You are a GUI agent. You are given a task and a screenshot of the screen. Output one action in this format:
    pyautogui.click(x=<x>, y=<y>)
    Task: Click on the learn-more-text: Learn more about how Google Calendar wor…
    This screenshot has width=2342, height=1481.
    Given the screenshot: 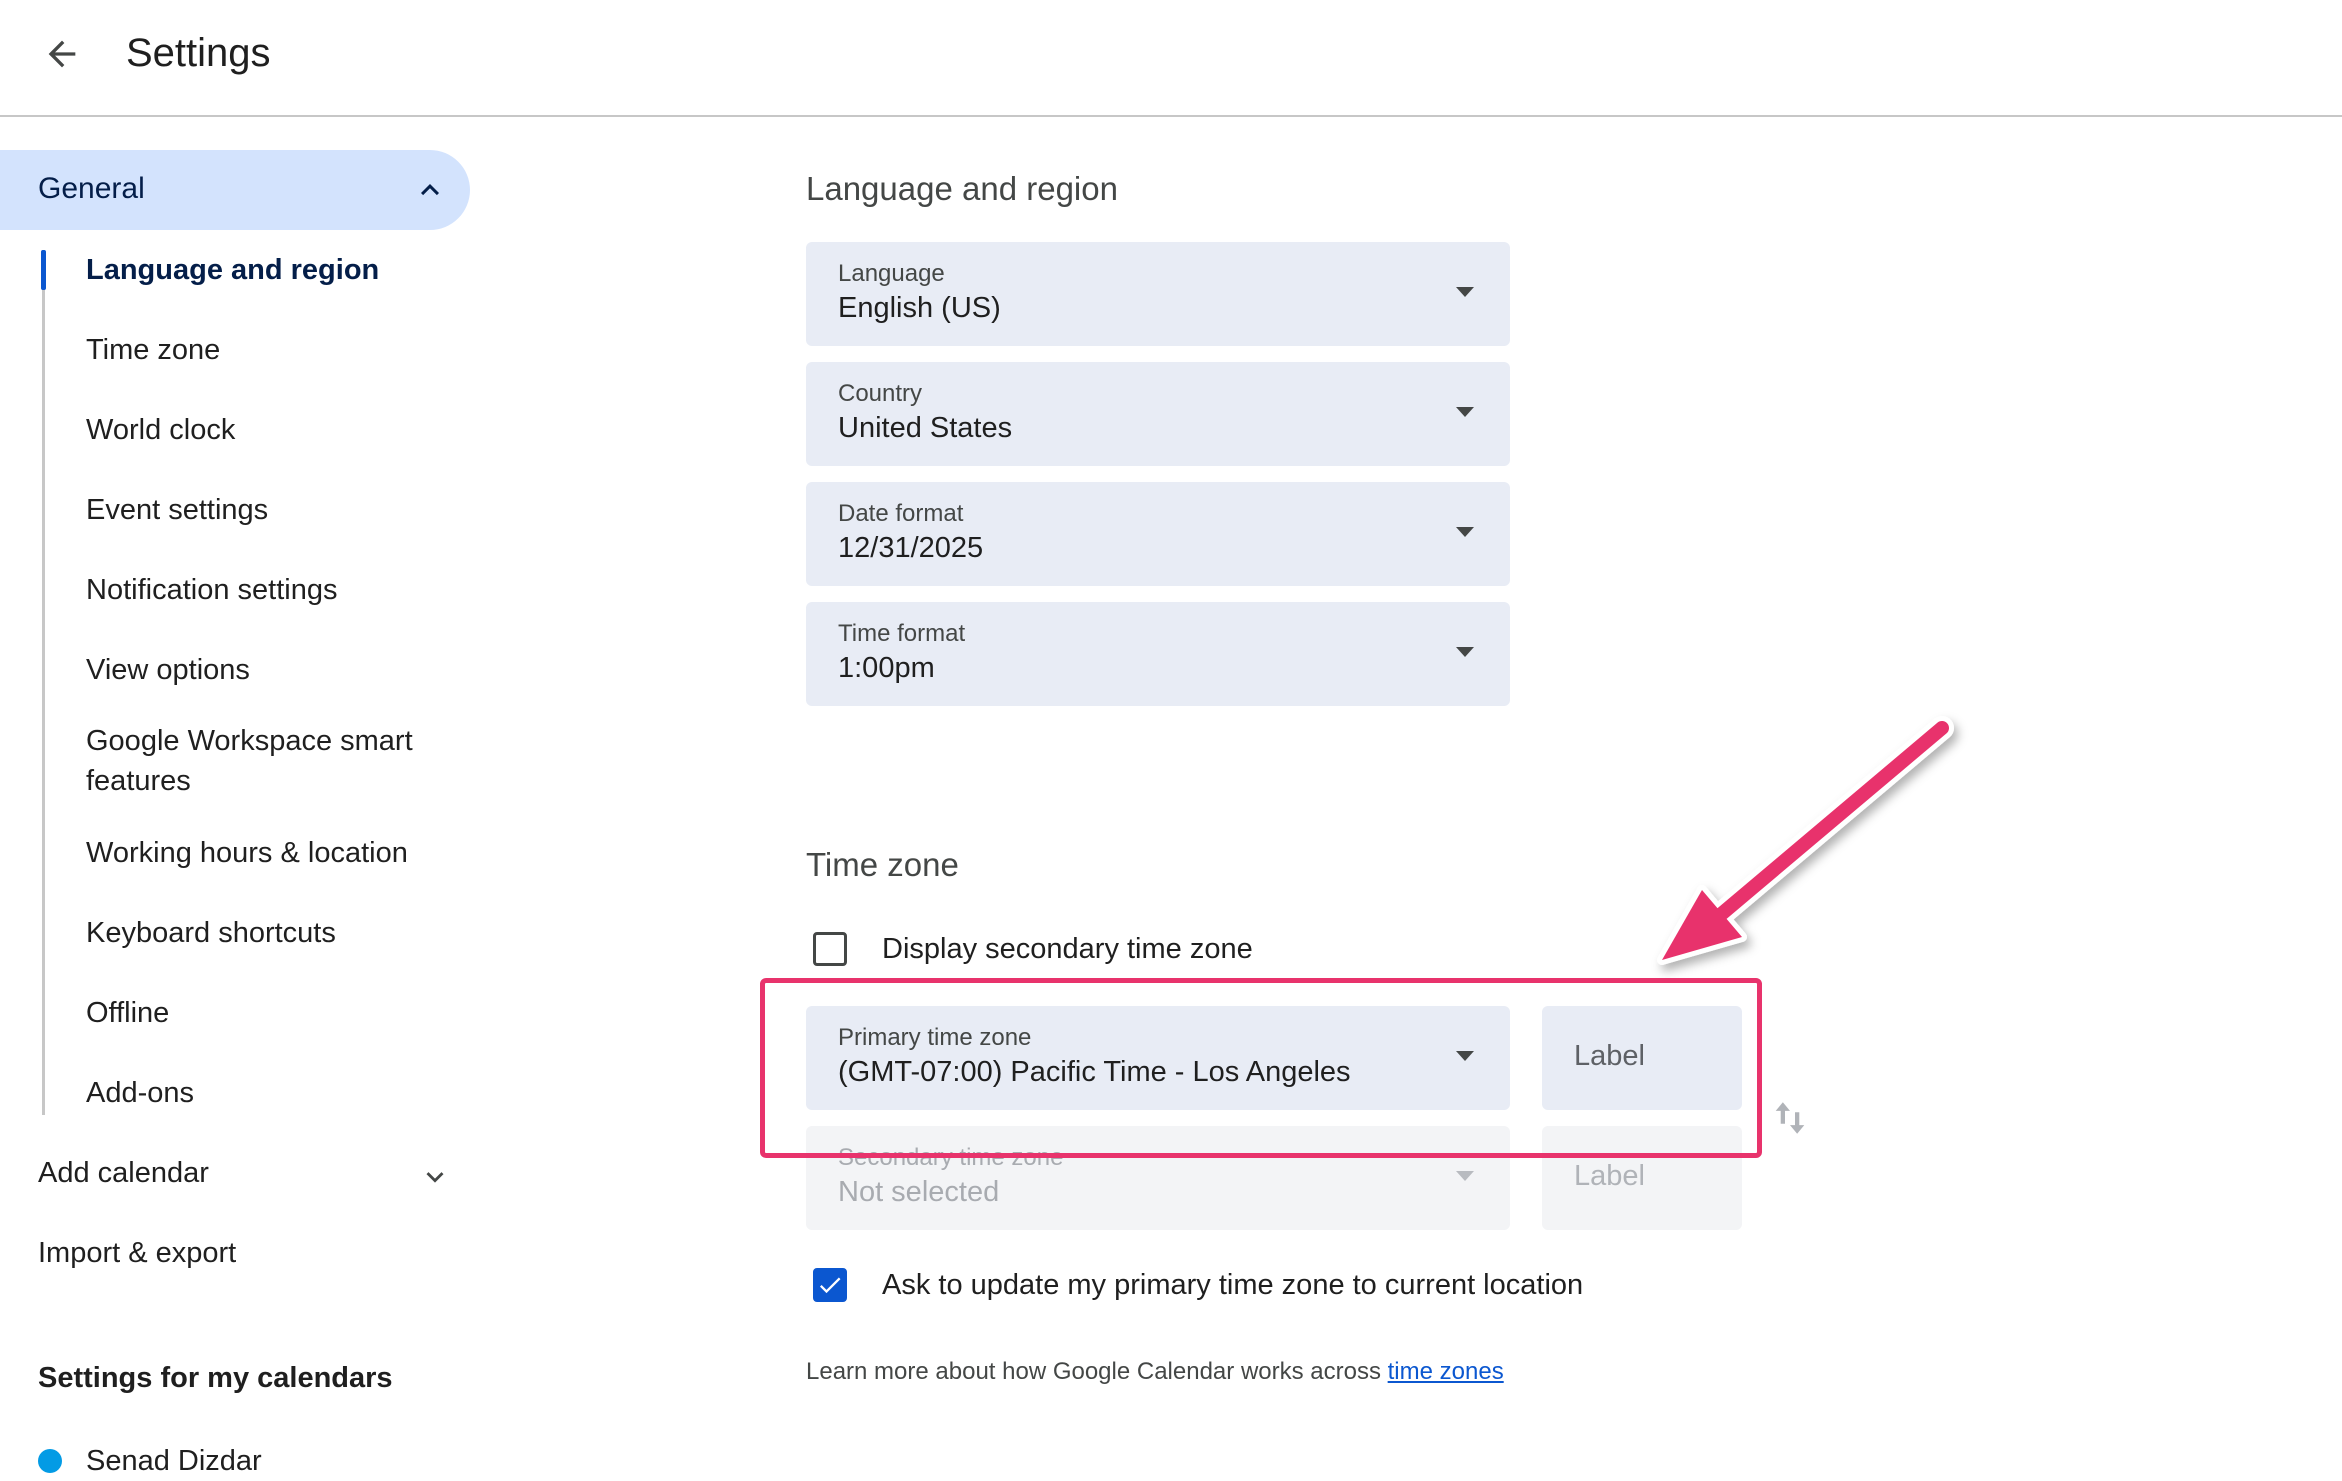 What is the action you would take?
    pyautogui.click(x=1155, y=1372)
    